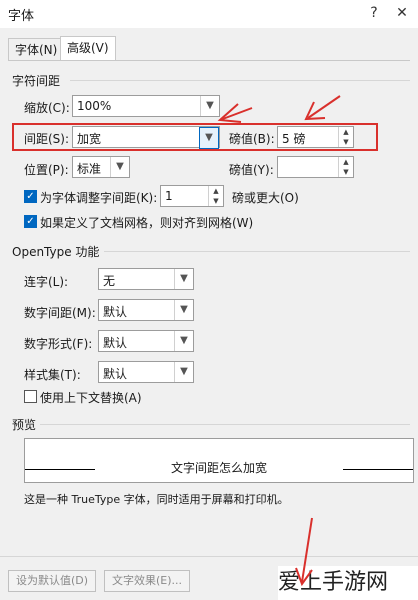 The image size is (418, 600). I want to click on arrow-to-points, so click(322, 108).